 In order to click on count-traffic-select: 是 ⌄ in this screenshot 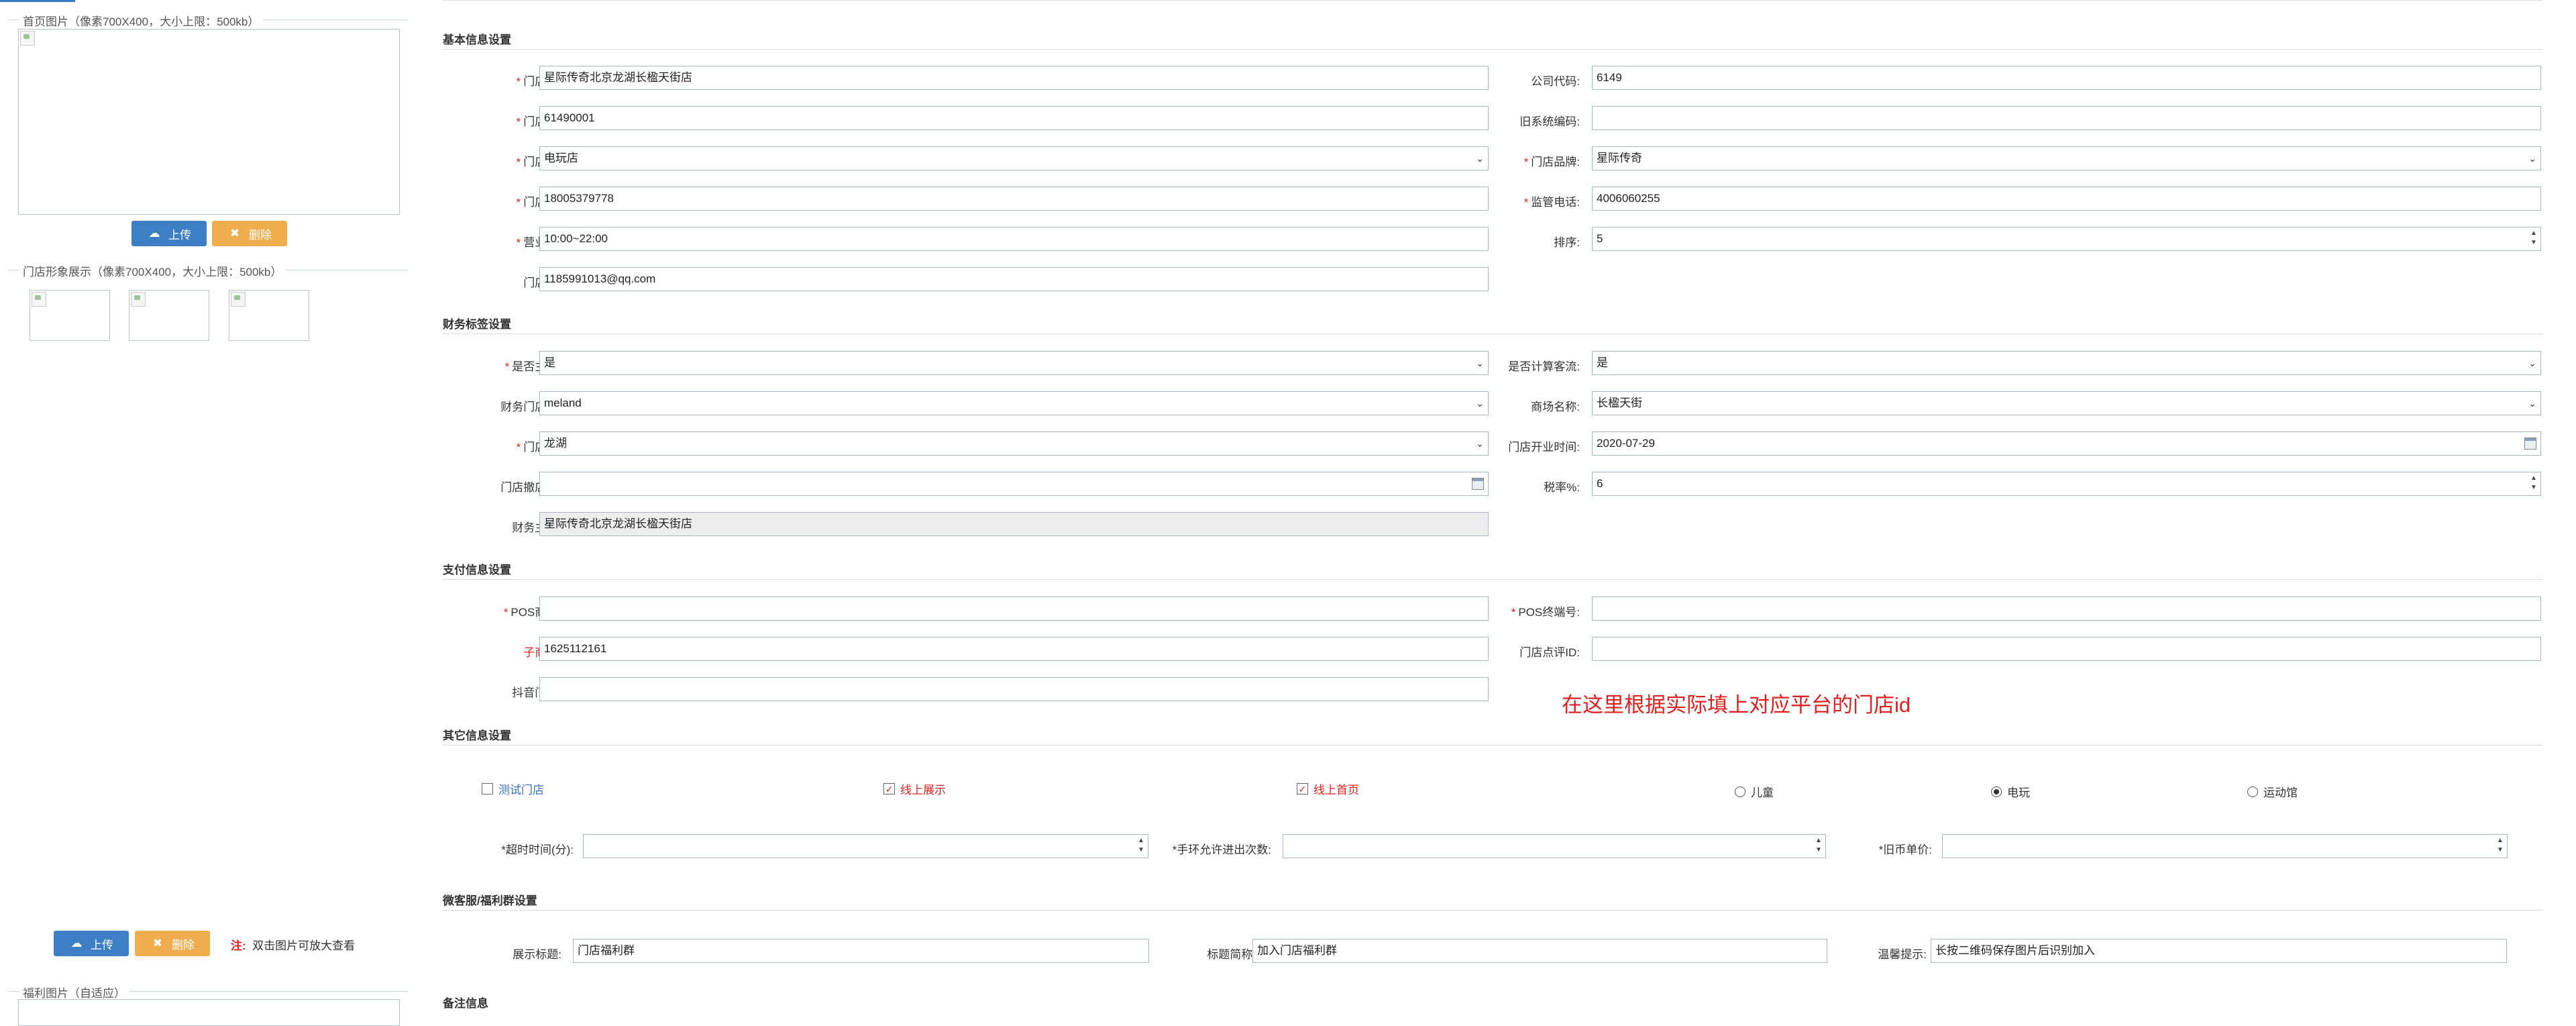, I will do `click(2066, 363)`.